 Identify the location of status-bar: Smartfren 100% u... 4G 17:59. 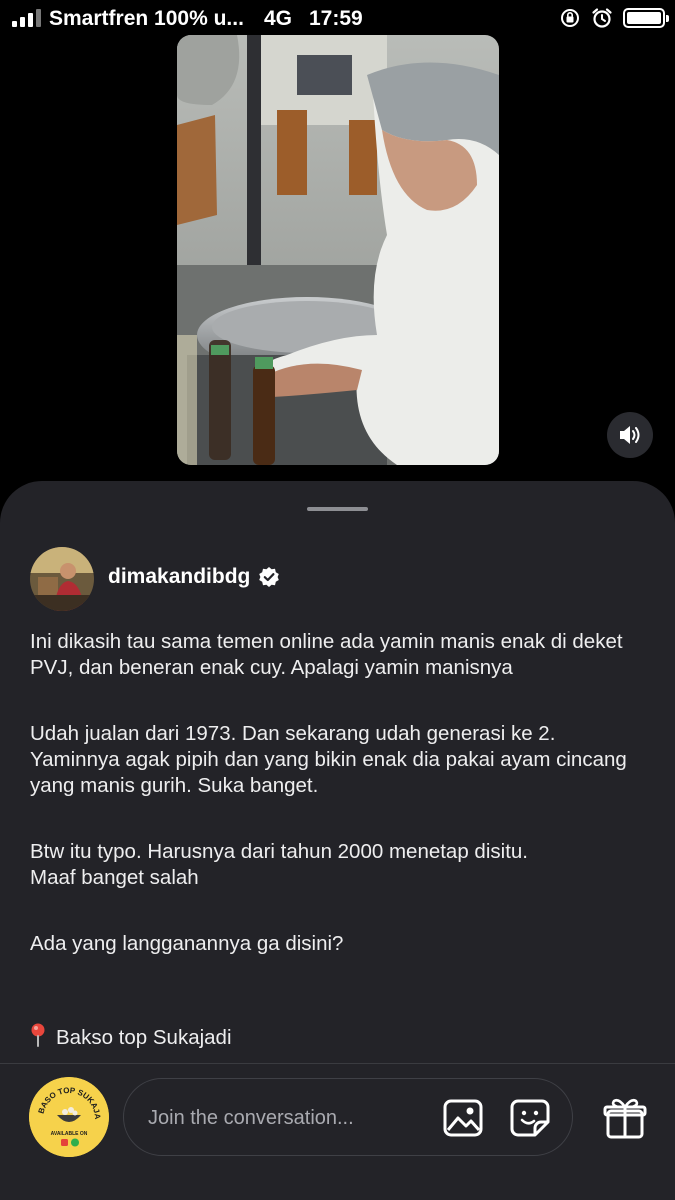
(337, 19).